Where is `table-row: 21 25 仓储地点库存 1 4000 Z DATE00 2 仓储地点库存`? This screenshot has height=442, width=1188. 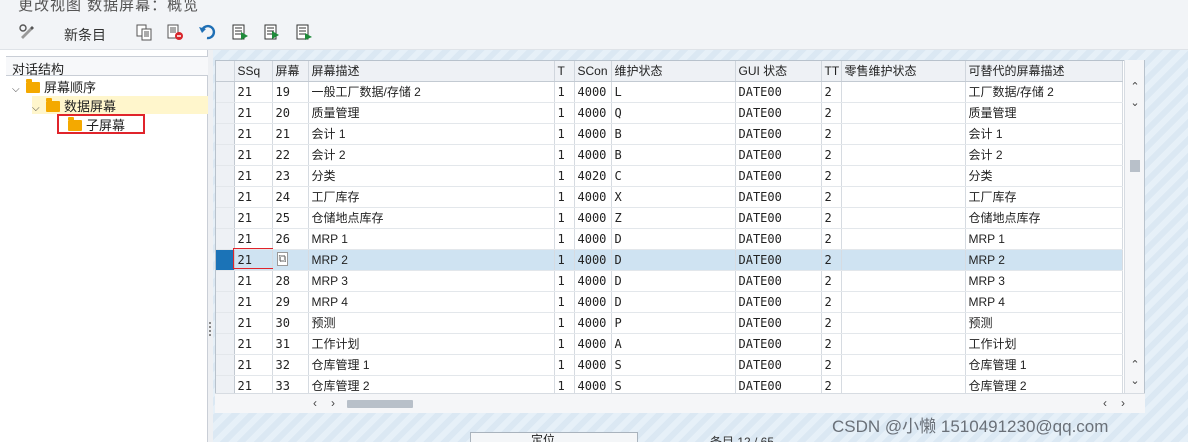 table-row: 21 25 仓储地点库存 1 4000 Z DATE00 2 仓储地点库存 is located at coordinates (669, 218).